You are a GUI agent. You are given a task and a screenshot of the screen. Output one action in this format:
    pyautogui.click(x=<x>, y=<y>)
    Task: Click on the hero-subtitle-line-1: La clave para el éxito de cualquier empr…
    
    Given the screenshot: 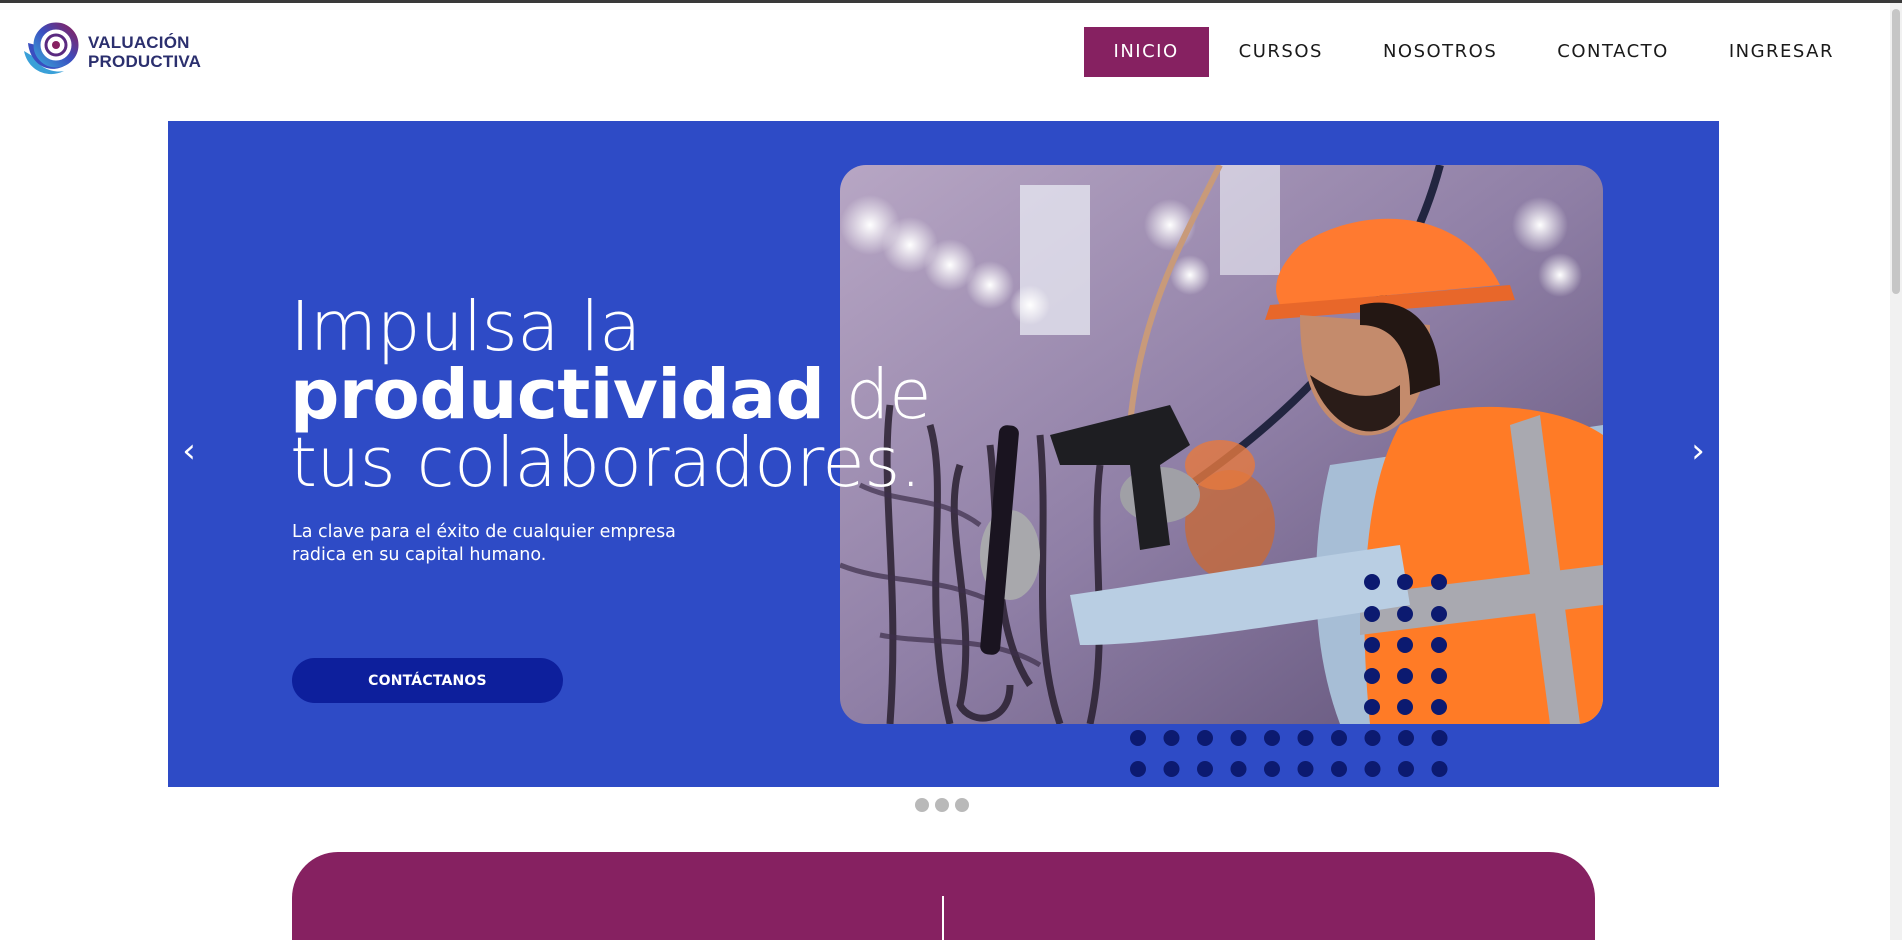 What is the action you would take?
    pyautogui.click(x=484, y=532)
    